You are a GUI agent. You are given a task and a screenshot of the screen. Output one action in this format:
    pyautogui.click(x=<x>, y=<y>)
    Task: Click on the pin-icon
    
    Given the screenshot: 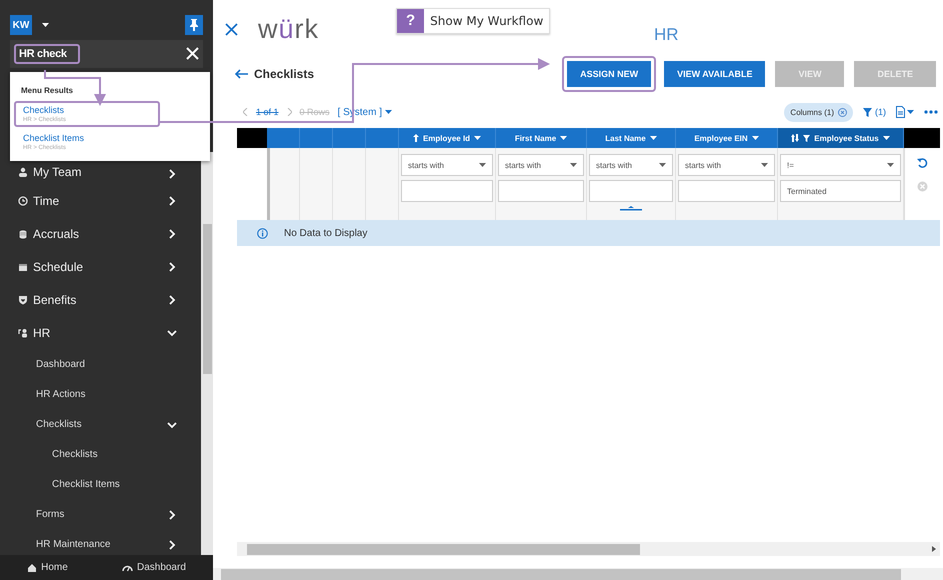 What is the action you would take?
    pyautogui.click(x=194, y=25)
    